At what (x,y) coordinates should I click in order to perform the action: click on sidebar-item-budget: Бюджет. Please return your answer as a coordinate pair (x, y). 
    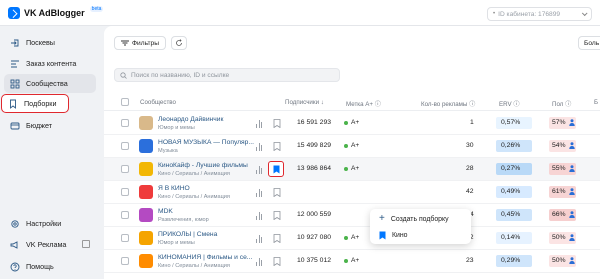
    Looking at the image, I should click on (50, 125).